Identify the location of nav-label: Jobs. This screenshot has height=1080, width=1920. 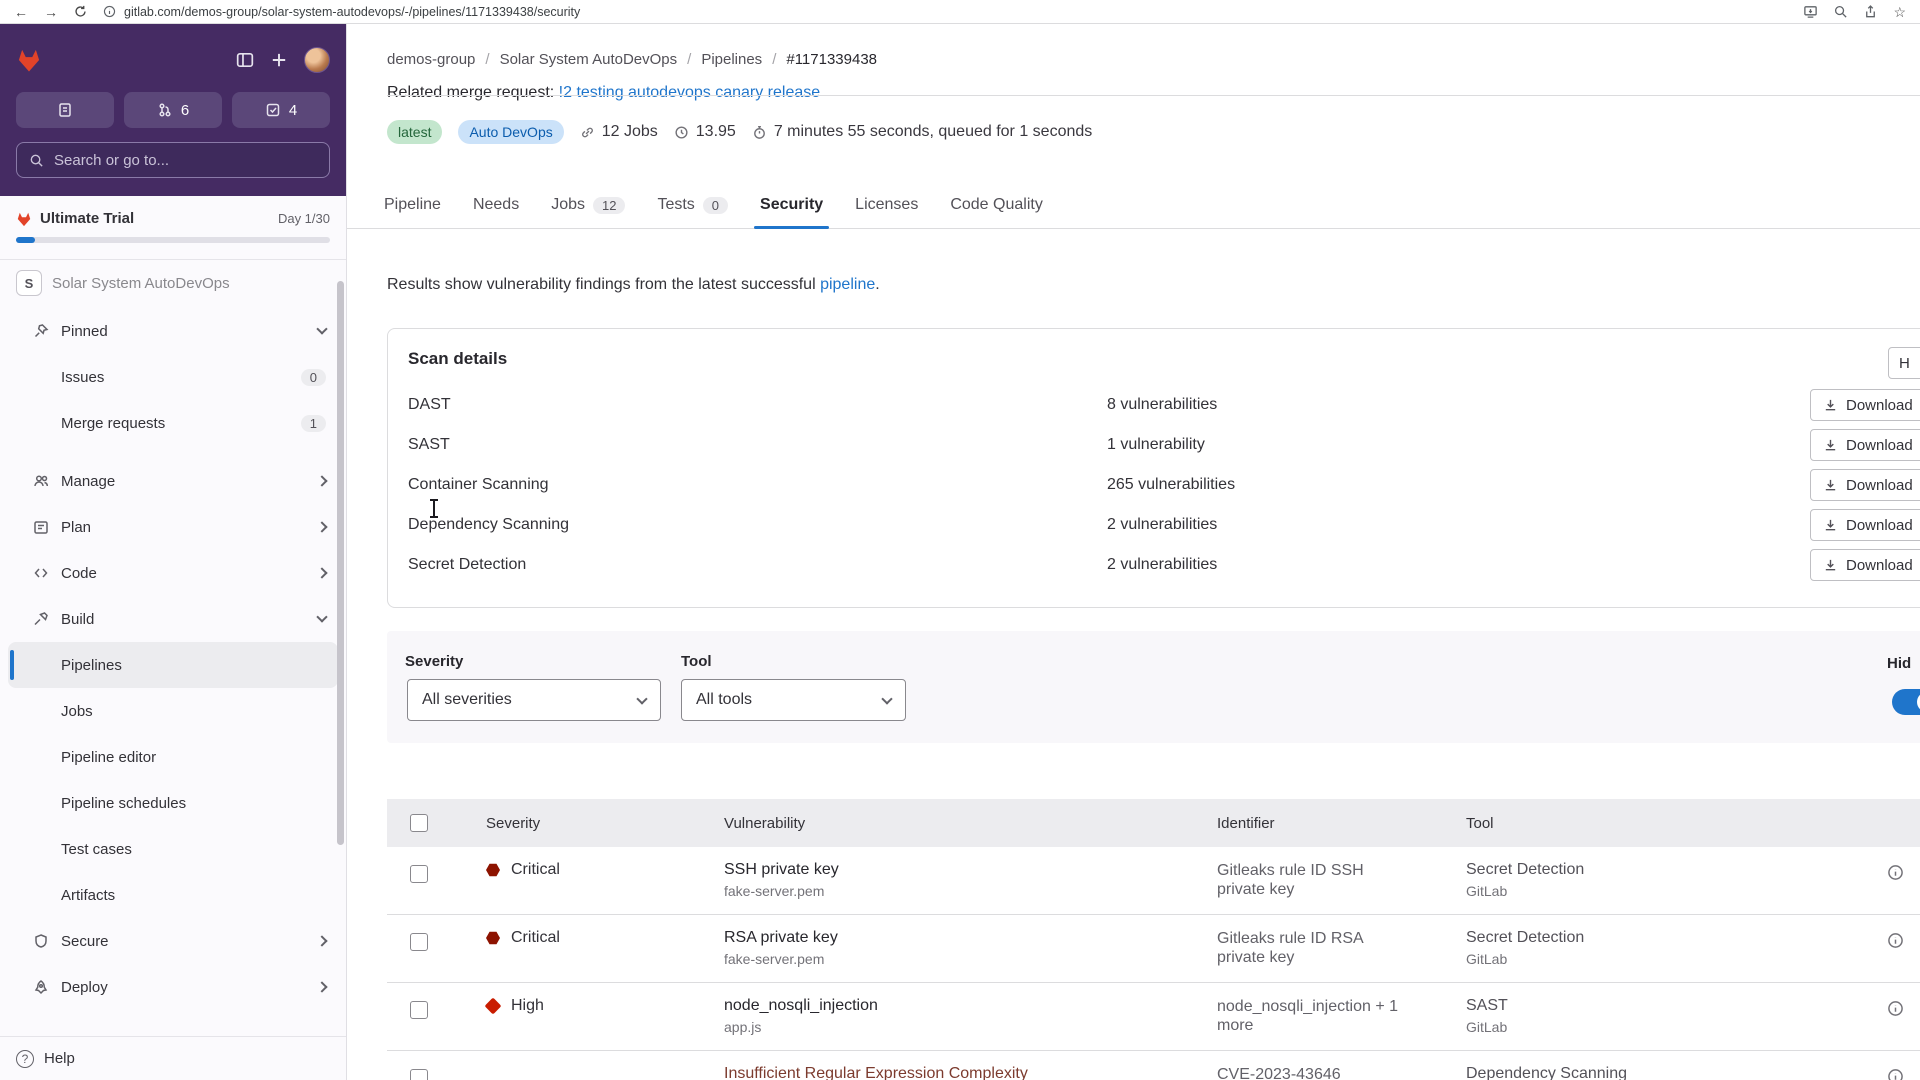
(77, 711).